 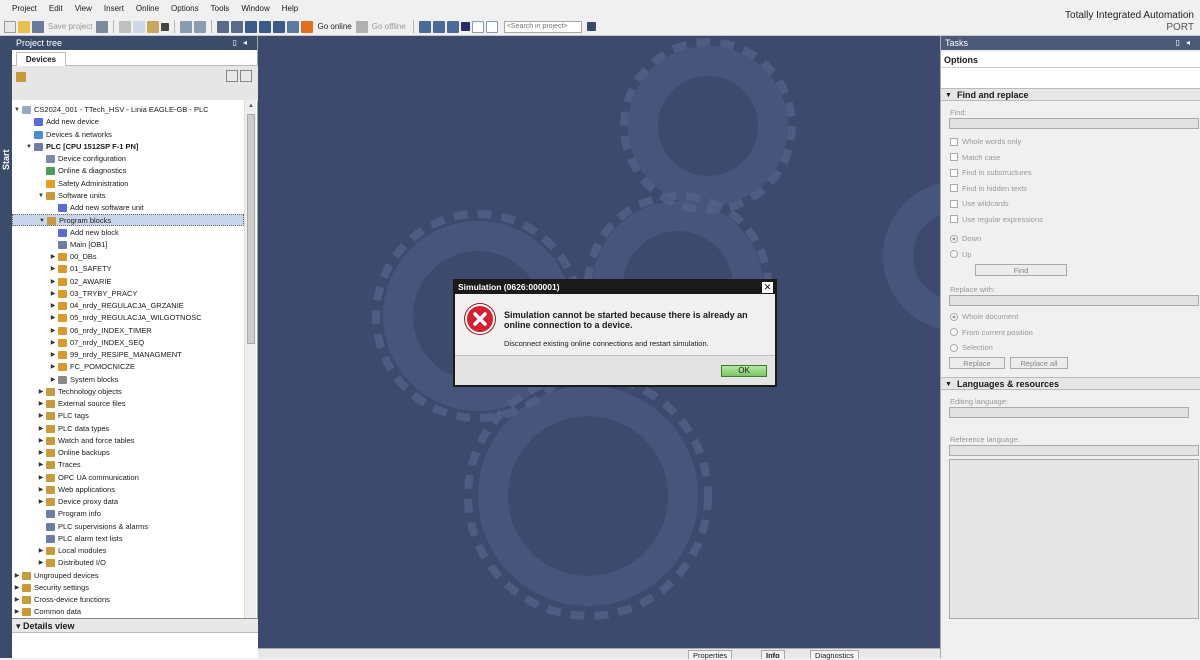 What do you see at coordinates (220, 9) in the screenshot?
I see `menu-tools: Tools` at bounding box center [220, 9].